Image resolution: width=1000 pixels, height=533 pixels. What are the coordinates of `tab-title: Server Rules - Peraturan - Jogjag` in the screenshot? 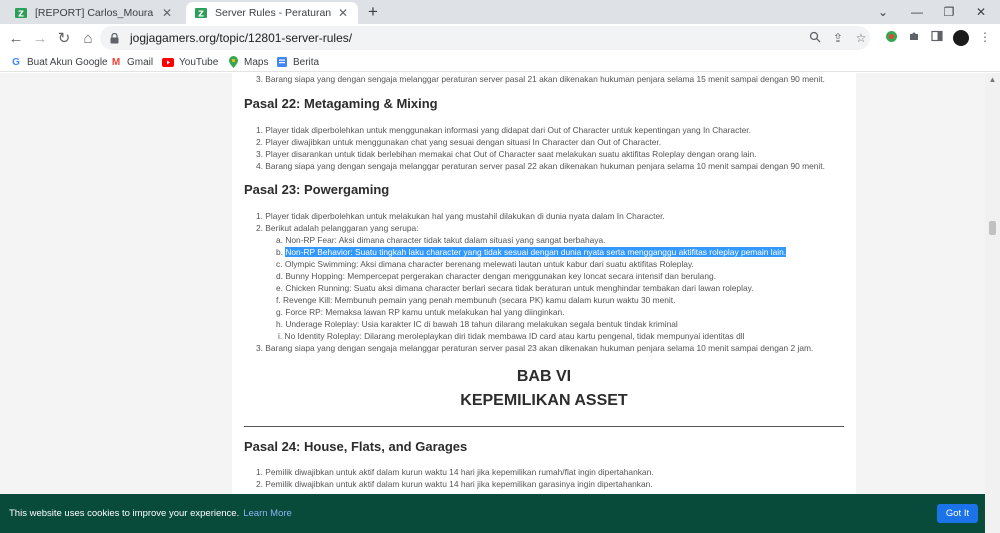 It's located at (273, 13).